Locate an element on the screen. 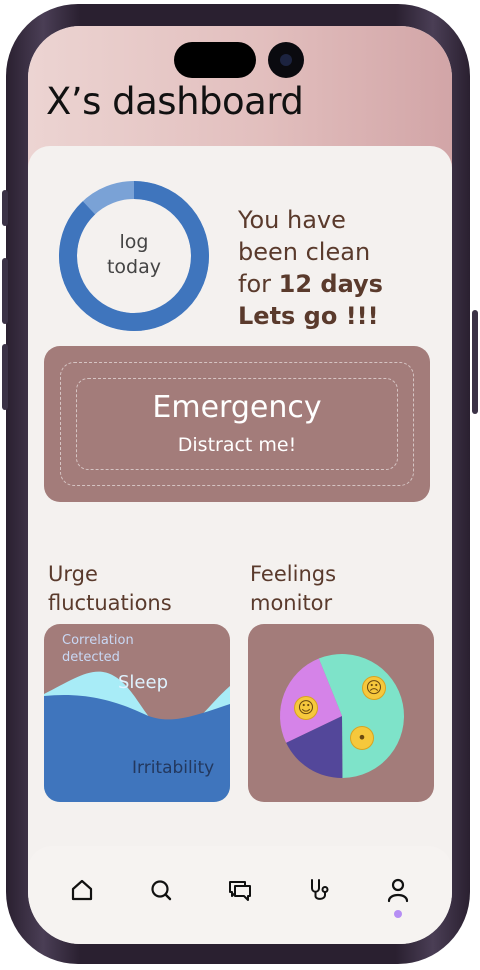 The width and height of the screenshot is (480, 970). nav-chat-button is located at coordinates (240, 890).